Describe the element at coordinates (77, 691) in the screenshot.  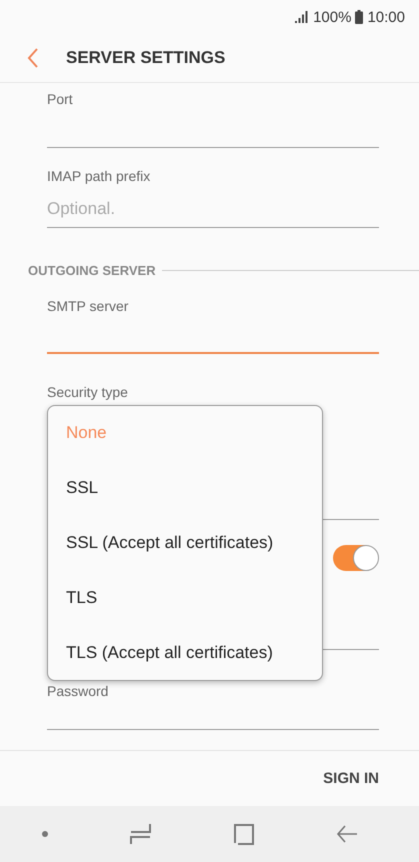
I see `field-label: Password` at that location.